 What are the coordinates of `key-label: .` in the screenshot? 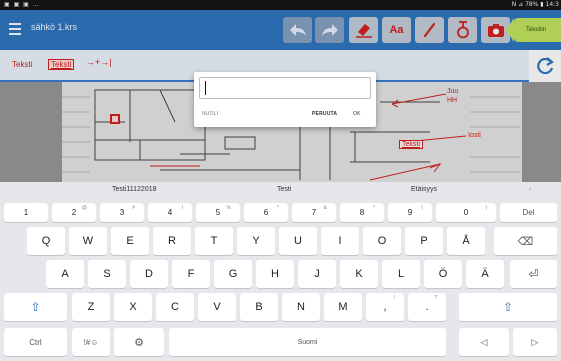 It's located at (427, 307).